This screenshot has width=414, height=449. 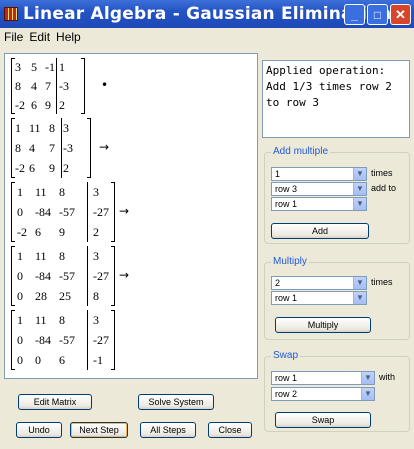 I want to click on all-steps-button: All Steps, so click(x=168, y=430).